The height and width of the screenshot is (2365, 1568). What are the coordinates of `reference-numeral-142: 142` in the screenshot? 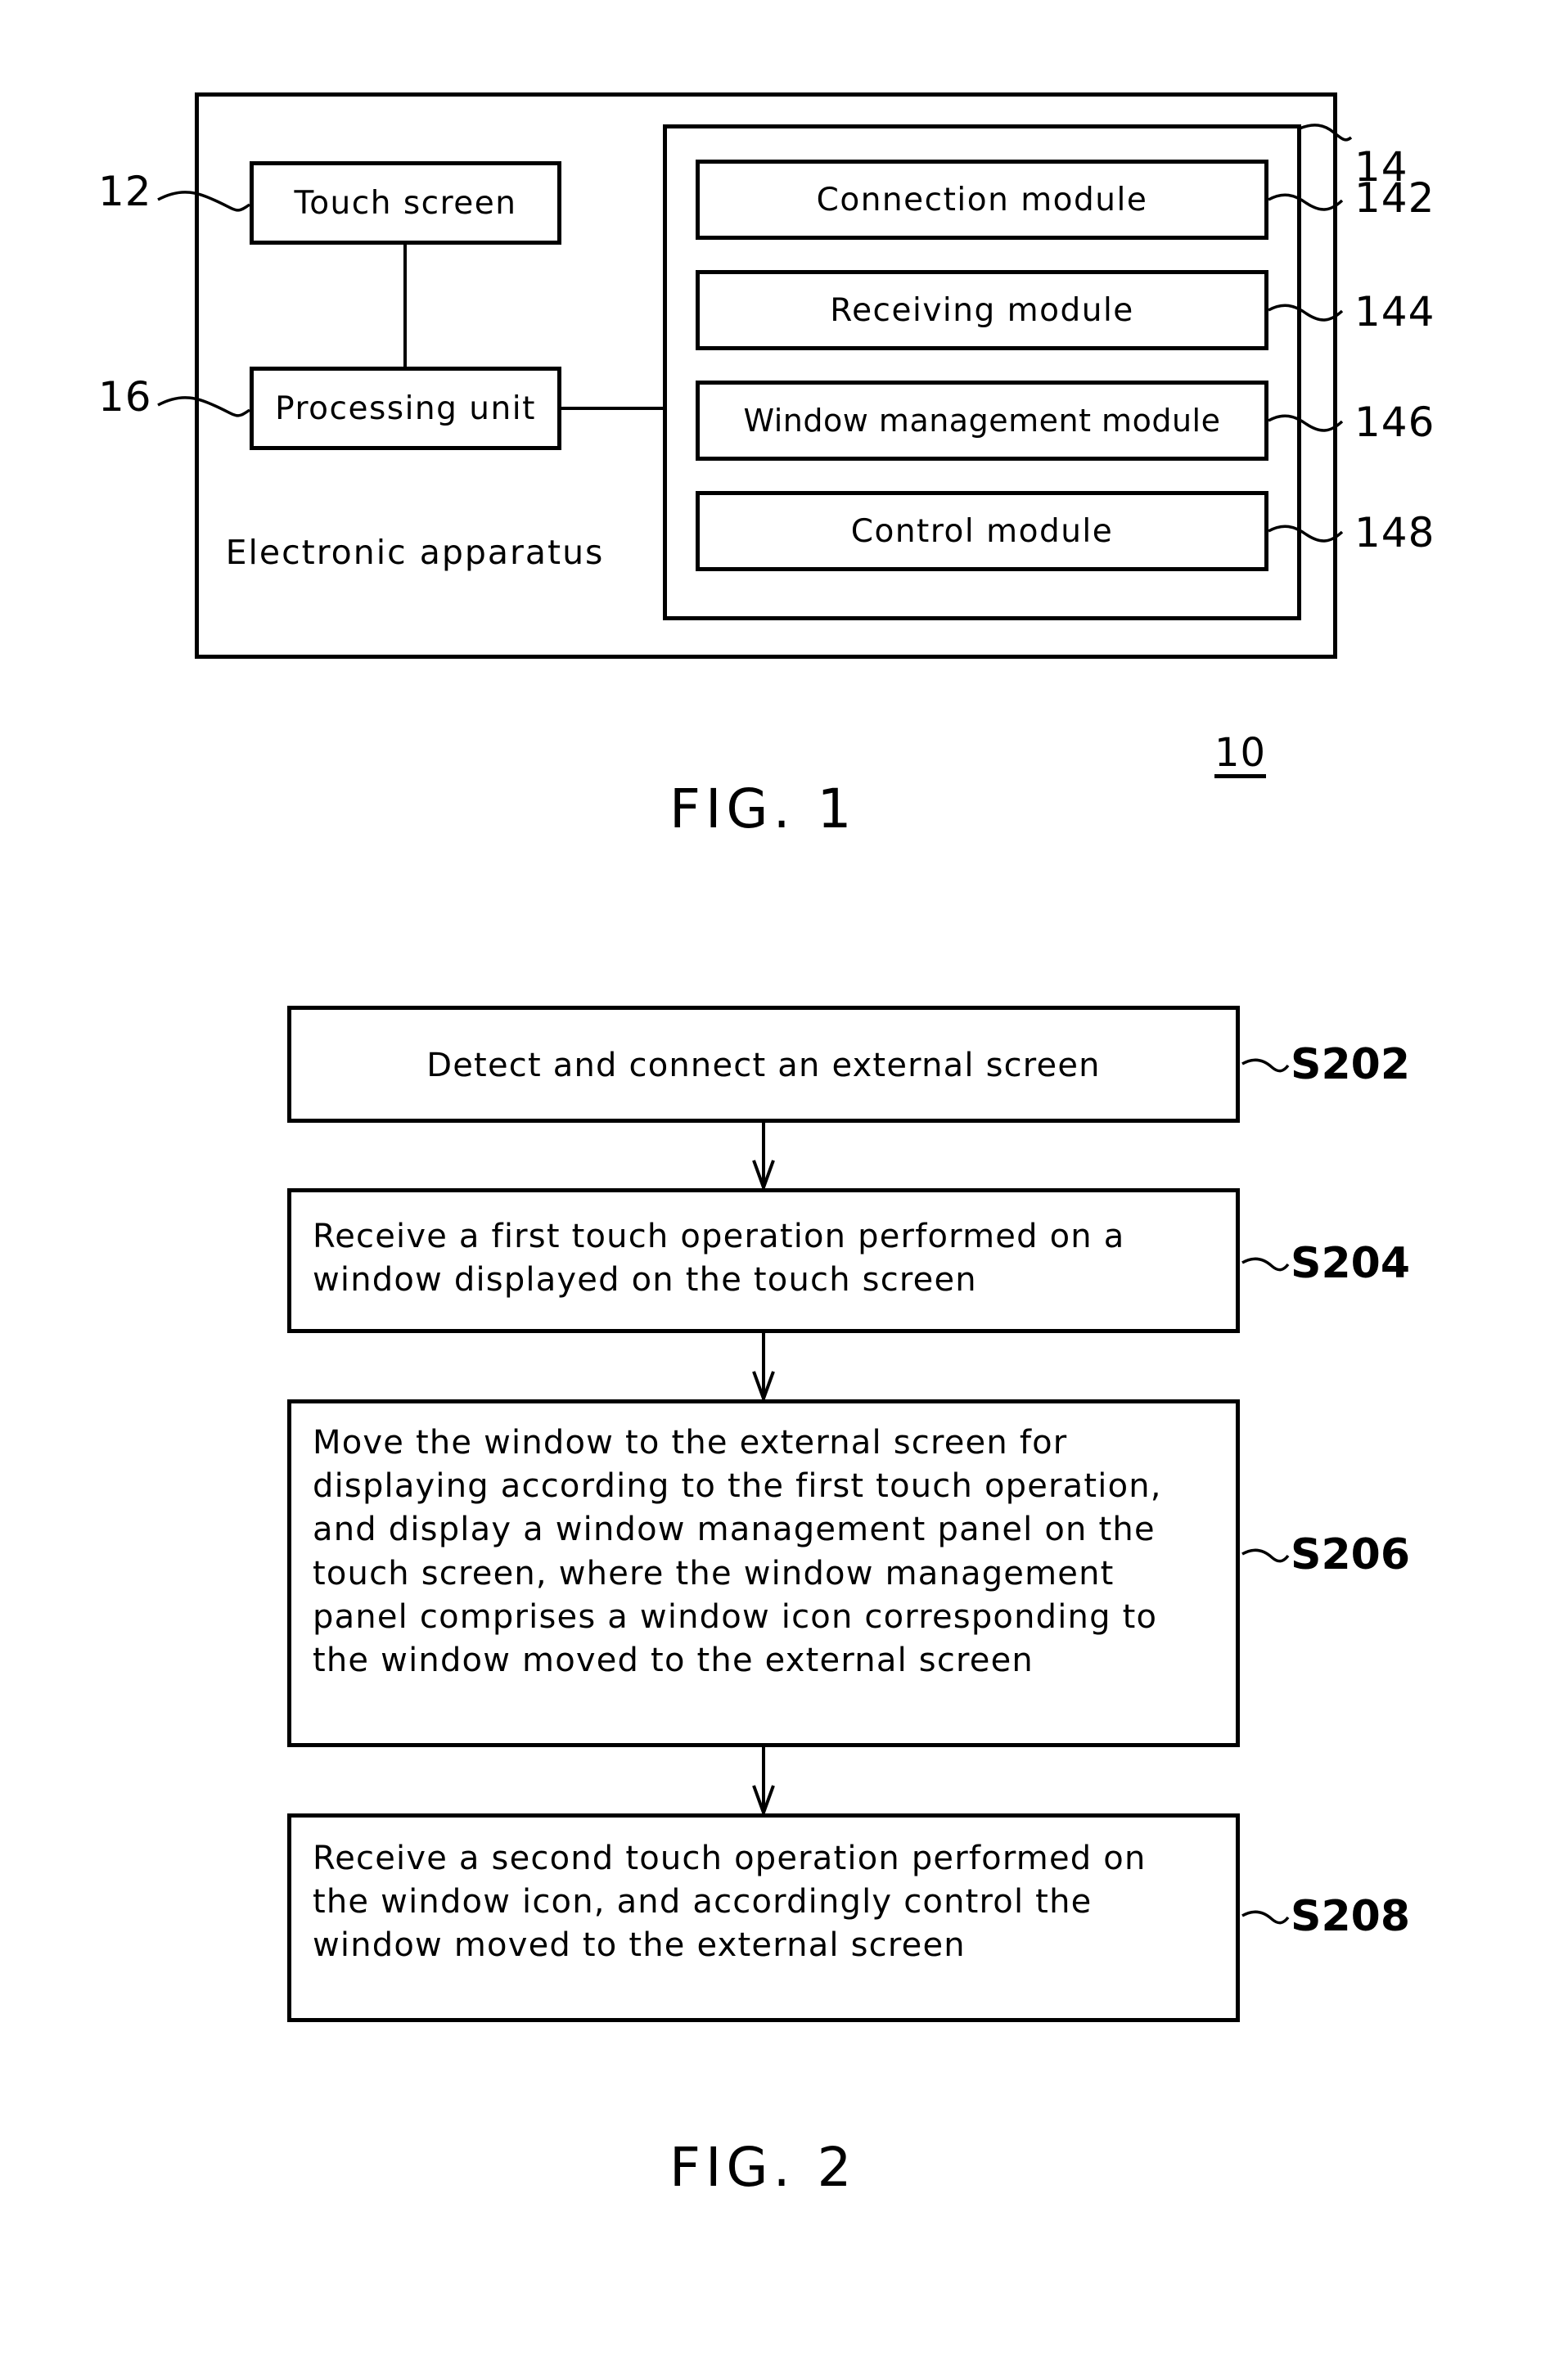 It's located at (1394, 198).